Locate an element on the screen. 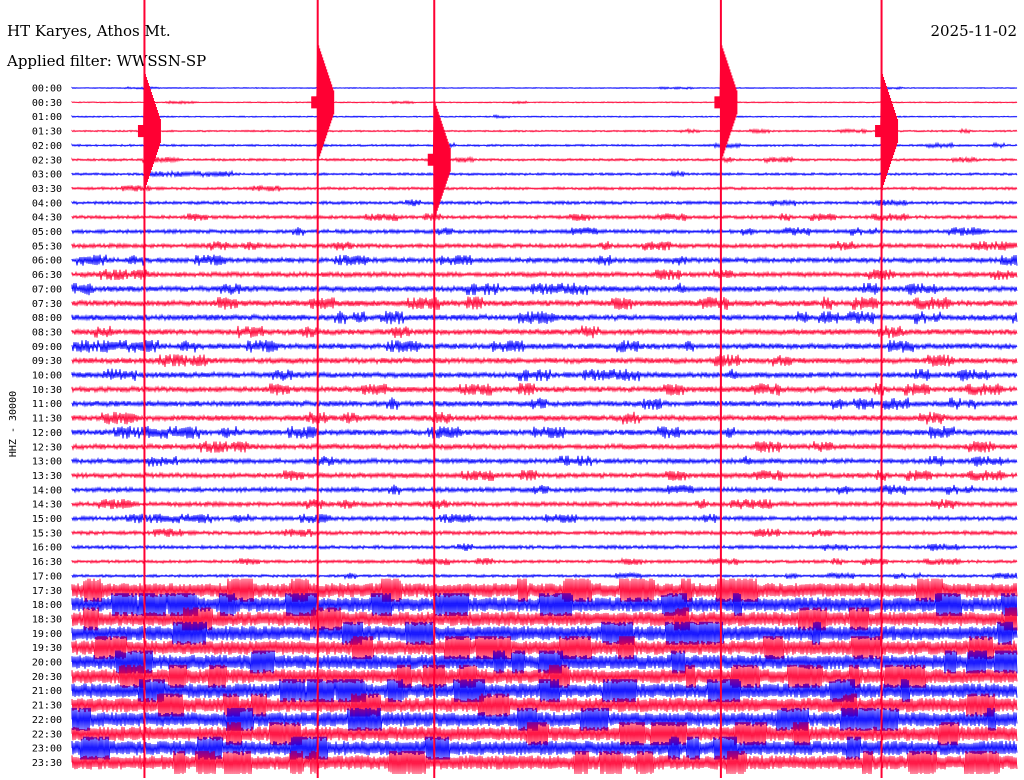 Image resolution: width=1024 pixels, height=780 pixels. row-time-label: 00:30 is located at coordinates (47, 103).